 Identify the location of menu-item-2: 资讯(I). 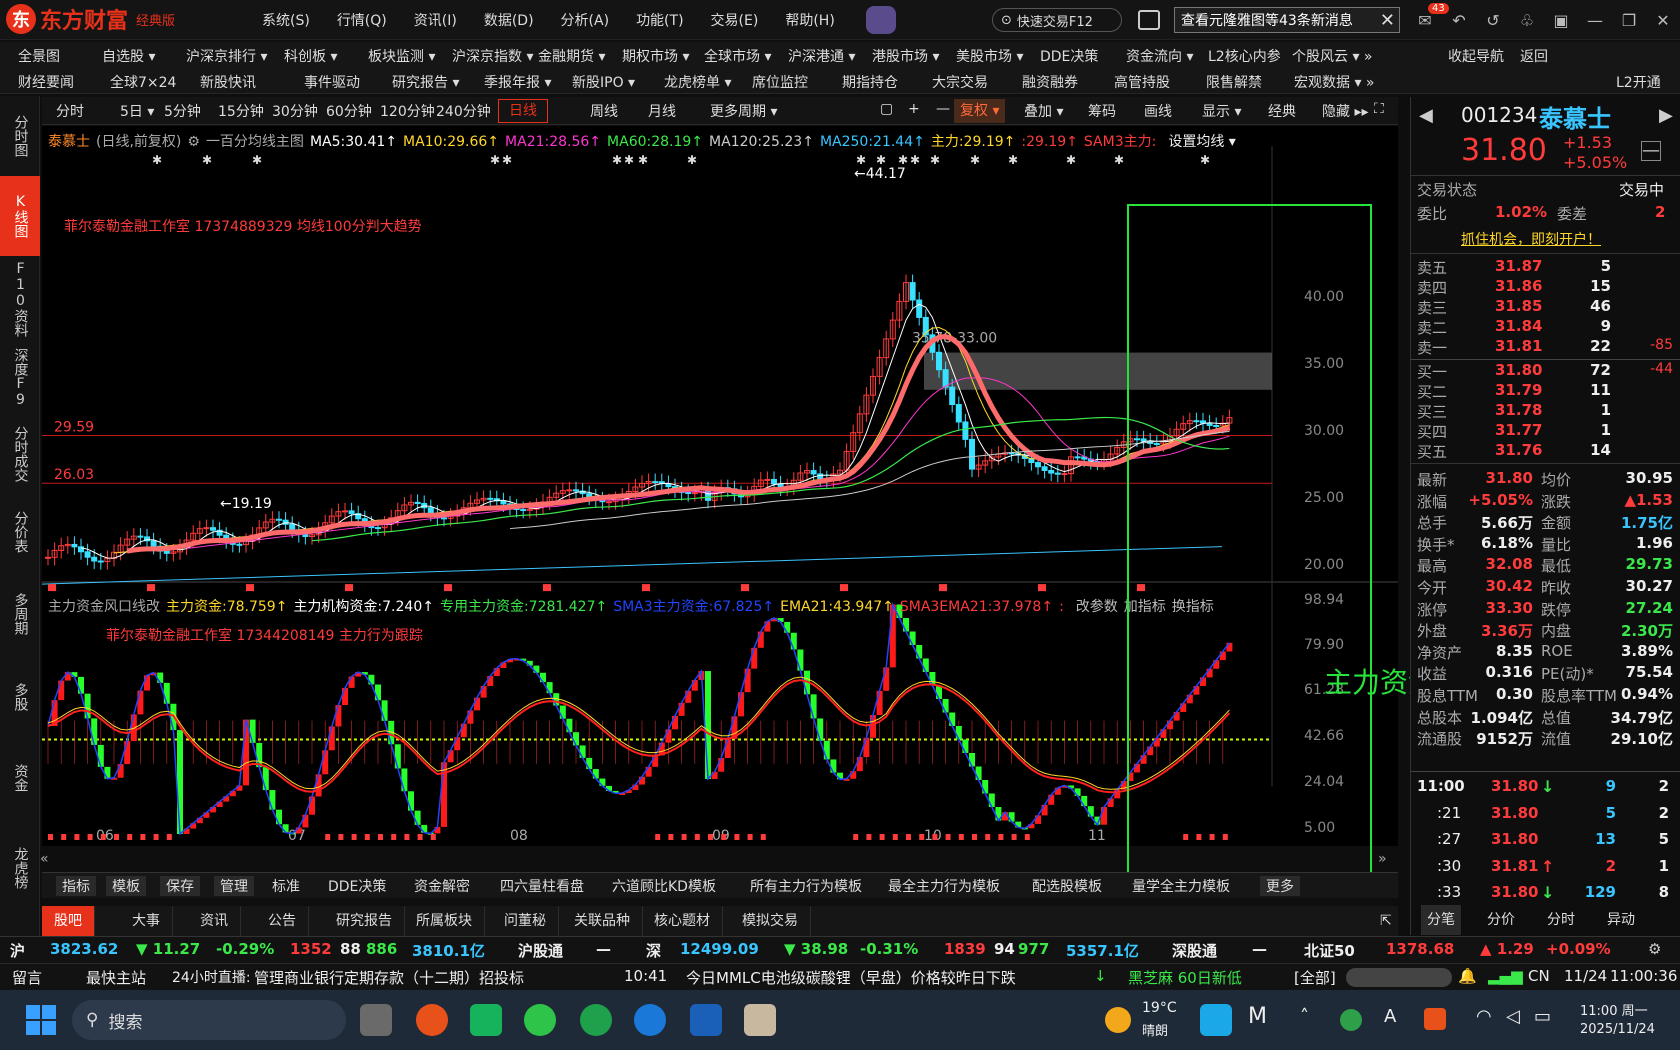
(435, 20).